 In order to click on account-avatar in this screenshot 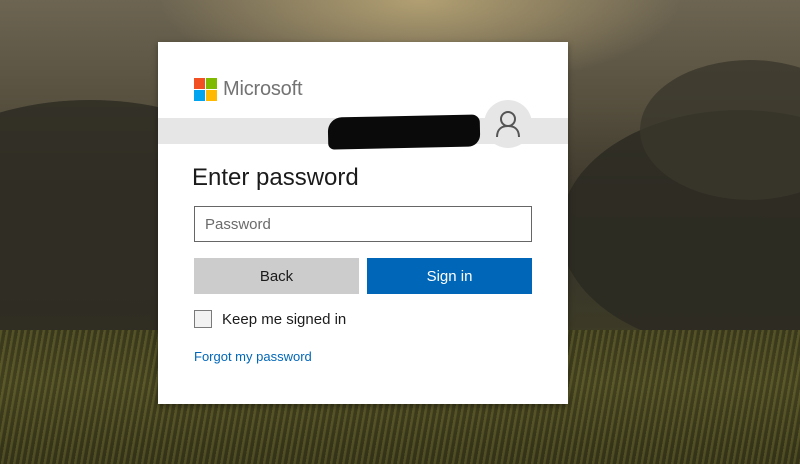, I will do `click(508, 124)`.